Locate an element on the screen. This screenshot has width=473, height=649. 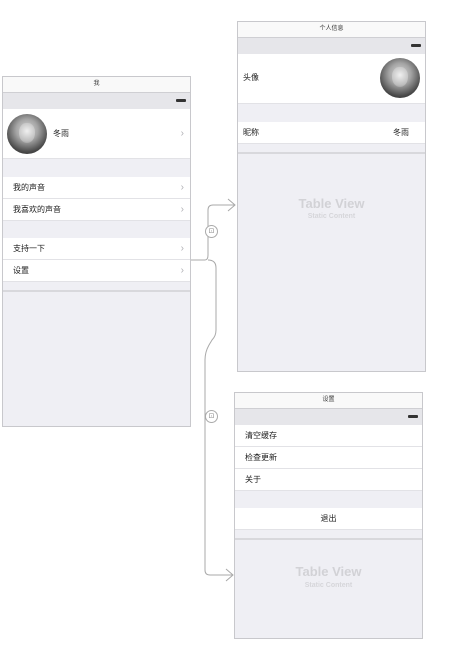
nav-title: 设置 is located at coordinates (328, 401).